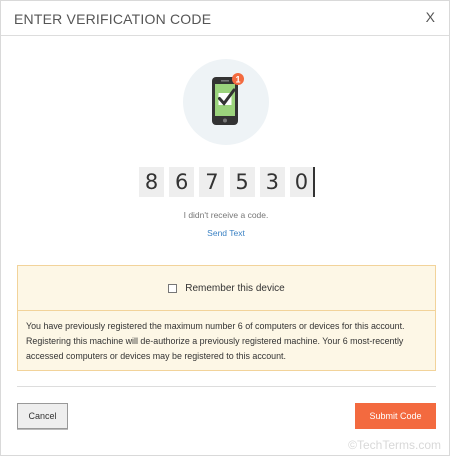 This screenshot has width=450, height=456. What do you see at coordinates (151, 182) in the screenshot?
I see `code-digit-1: 8` at bounding box center [151, 182].